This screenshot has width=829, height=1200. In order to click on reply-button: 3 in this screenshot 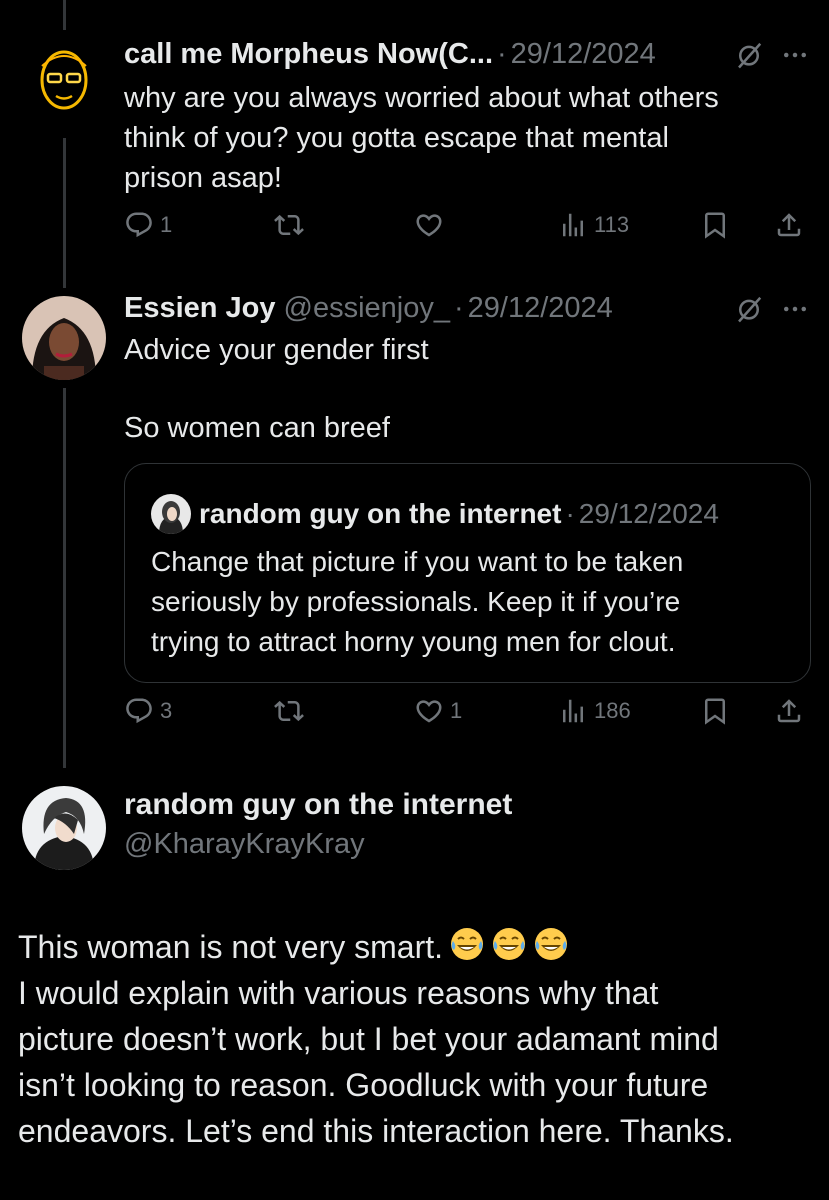, I will do `click(148, 711)`.